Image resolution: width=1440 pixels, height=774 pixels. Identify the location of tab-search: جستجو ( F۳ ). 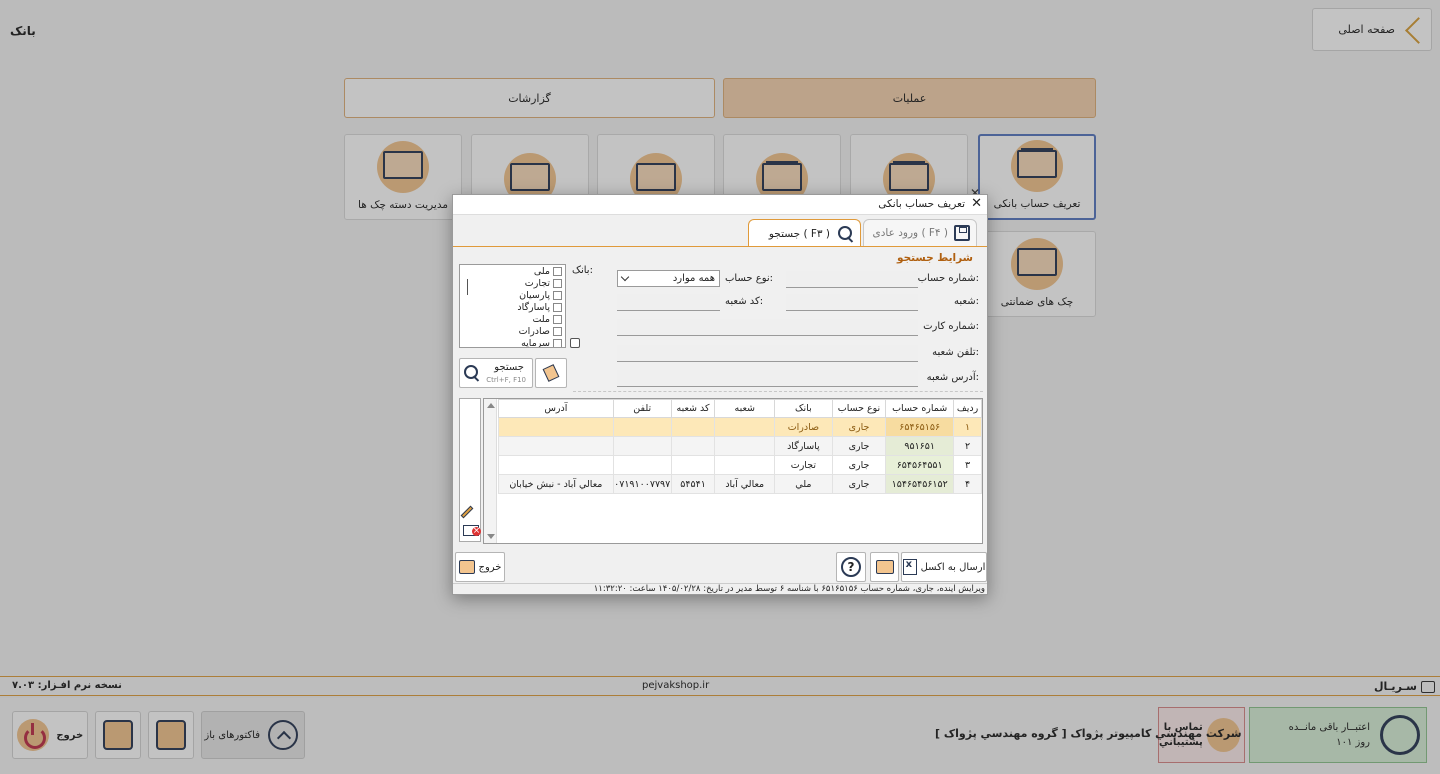
(804, 233).